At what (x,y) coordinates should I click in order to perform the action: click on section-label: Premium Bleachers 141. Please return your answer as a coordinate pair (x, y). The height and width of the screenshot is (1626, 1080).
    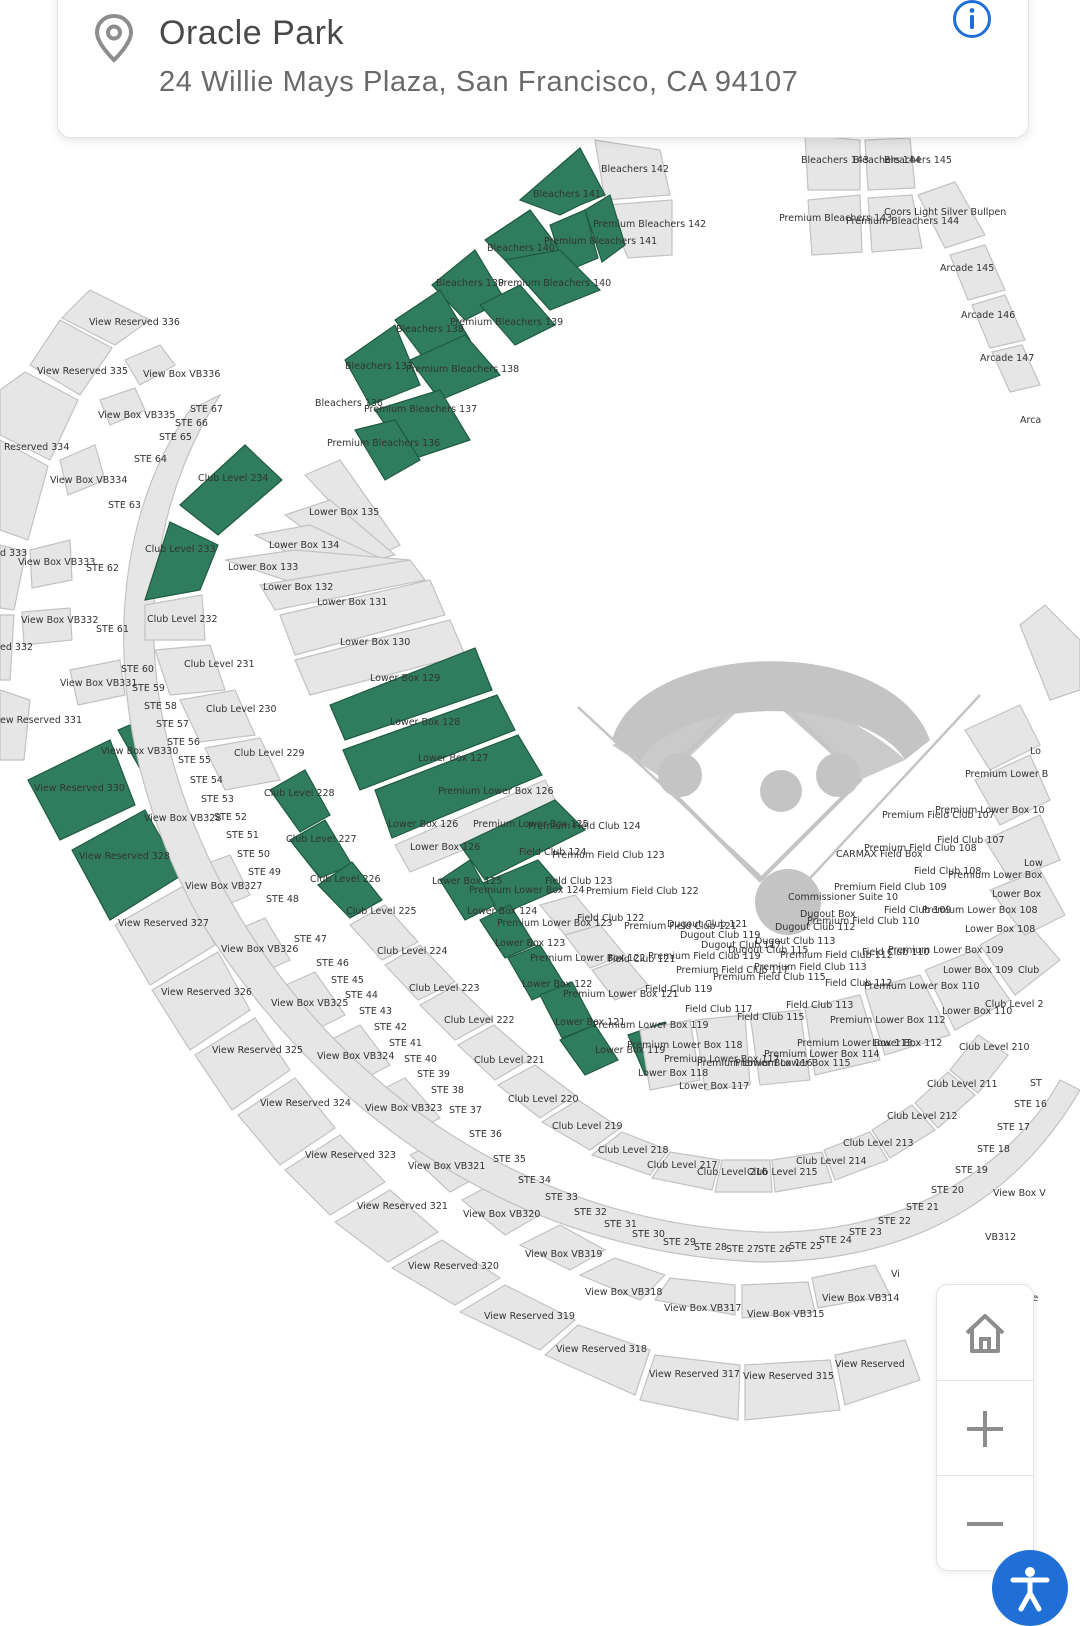
    Looking at the image, I should click on (600, 241).